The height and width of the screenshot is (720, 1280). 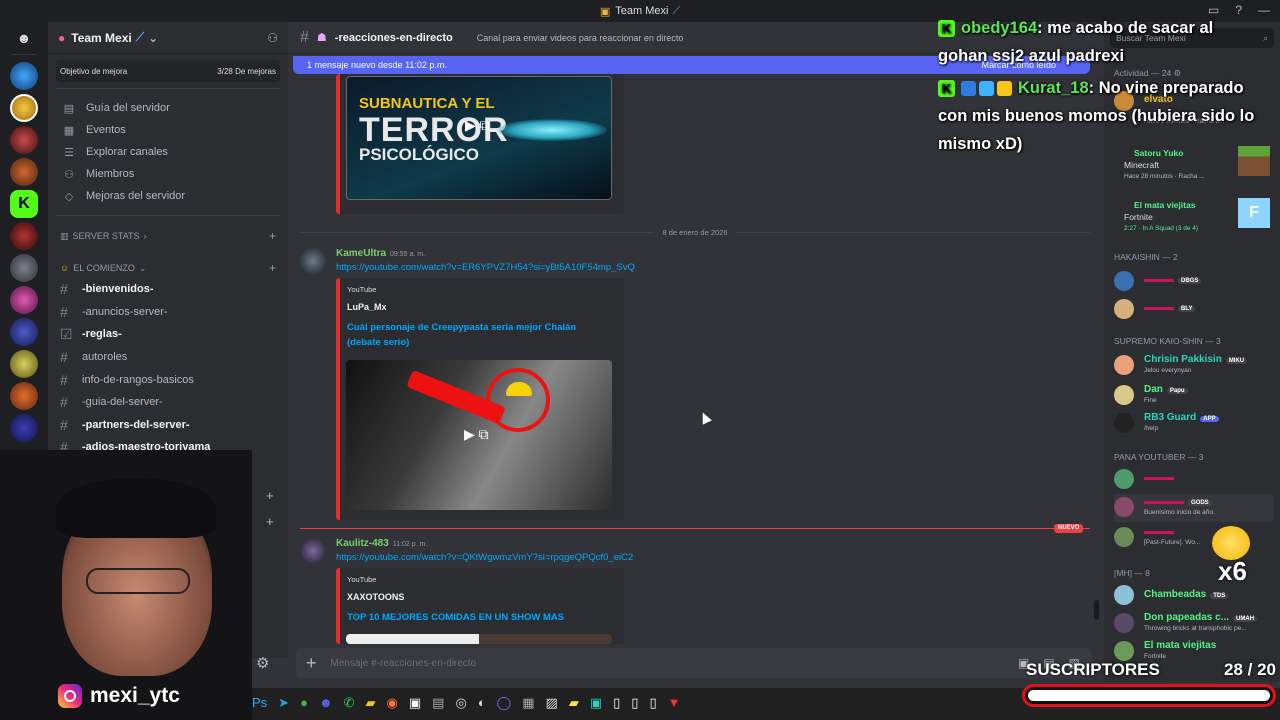 I want to click on boost-goal: Objetivo de mejora 3/28 De mejoras, so click(x=168, y=71).